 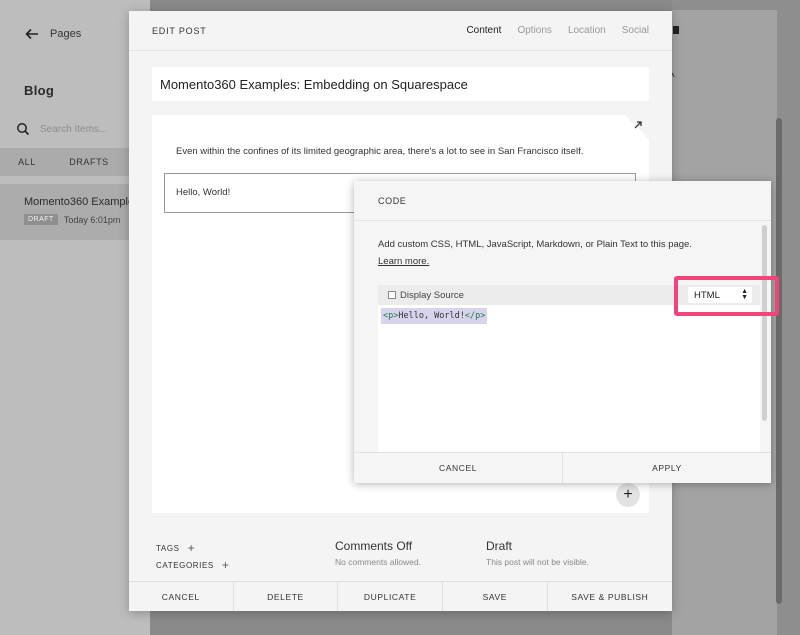 What do you see at coordinates (378, 562) in the screenshot?
I see `comments-subtitle: No comments allowed.` at bounding box center [378, 562].